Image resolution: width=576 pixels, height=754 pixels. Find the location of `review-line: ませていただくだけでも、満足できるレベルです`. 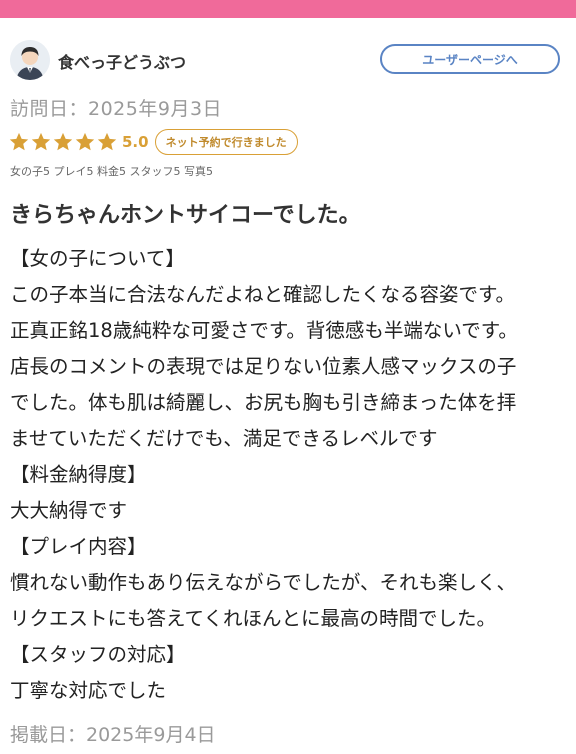

review-line: ませていただくだけでも、満足できるレベルです is located at coordinates (224, 438).